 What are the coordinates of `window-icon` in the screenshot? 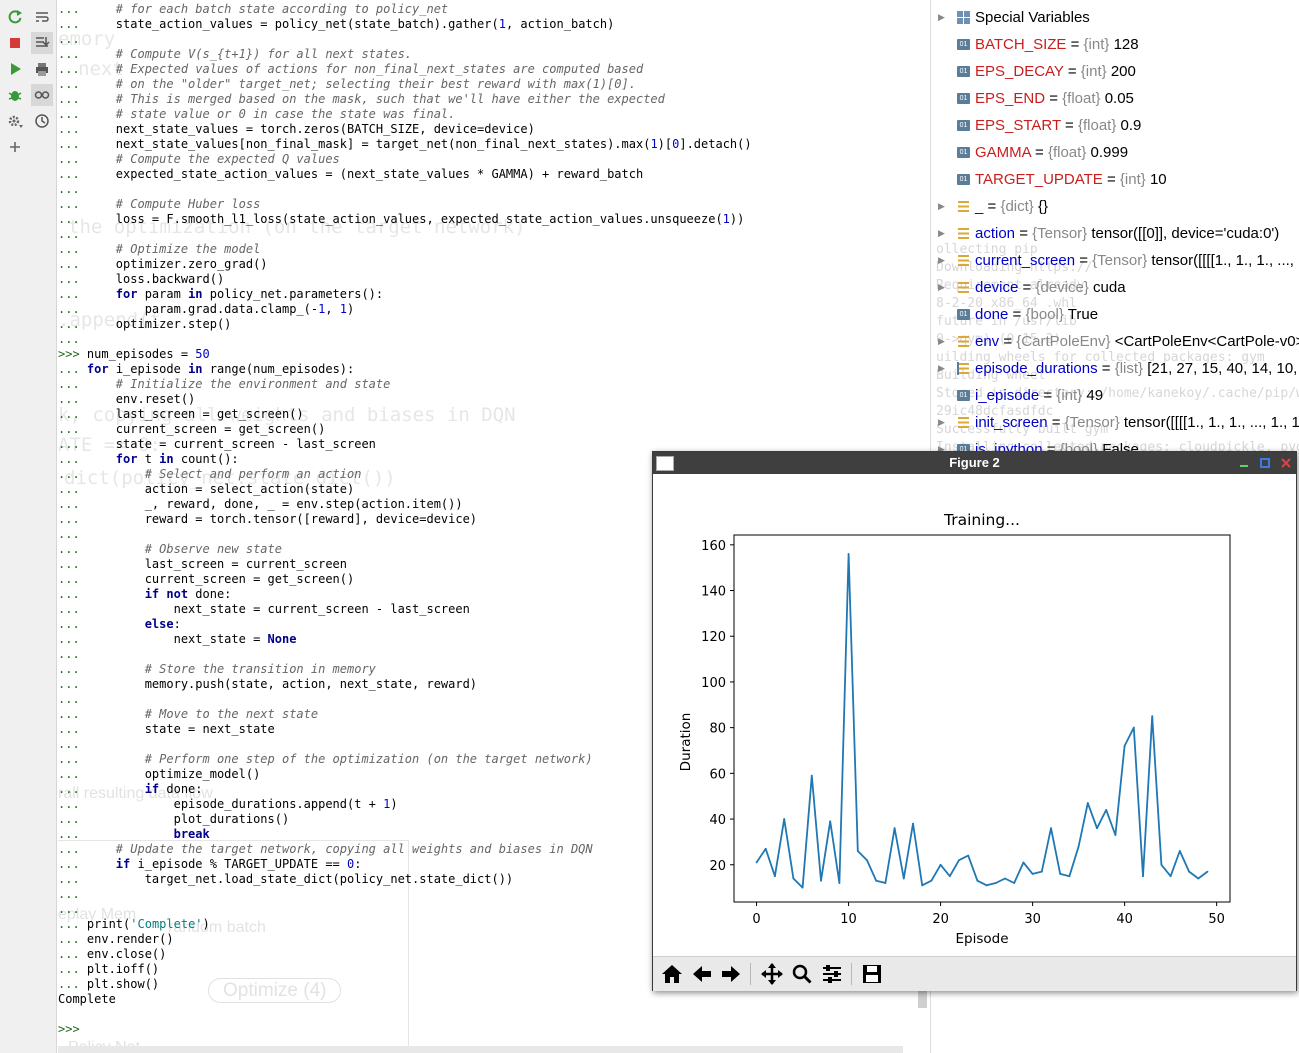 It's located at (665, 463).